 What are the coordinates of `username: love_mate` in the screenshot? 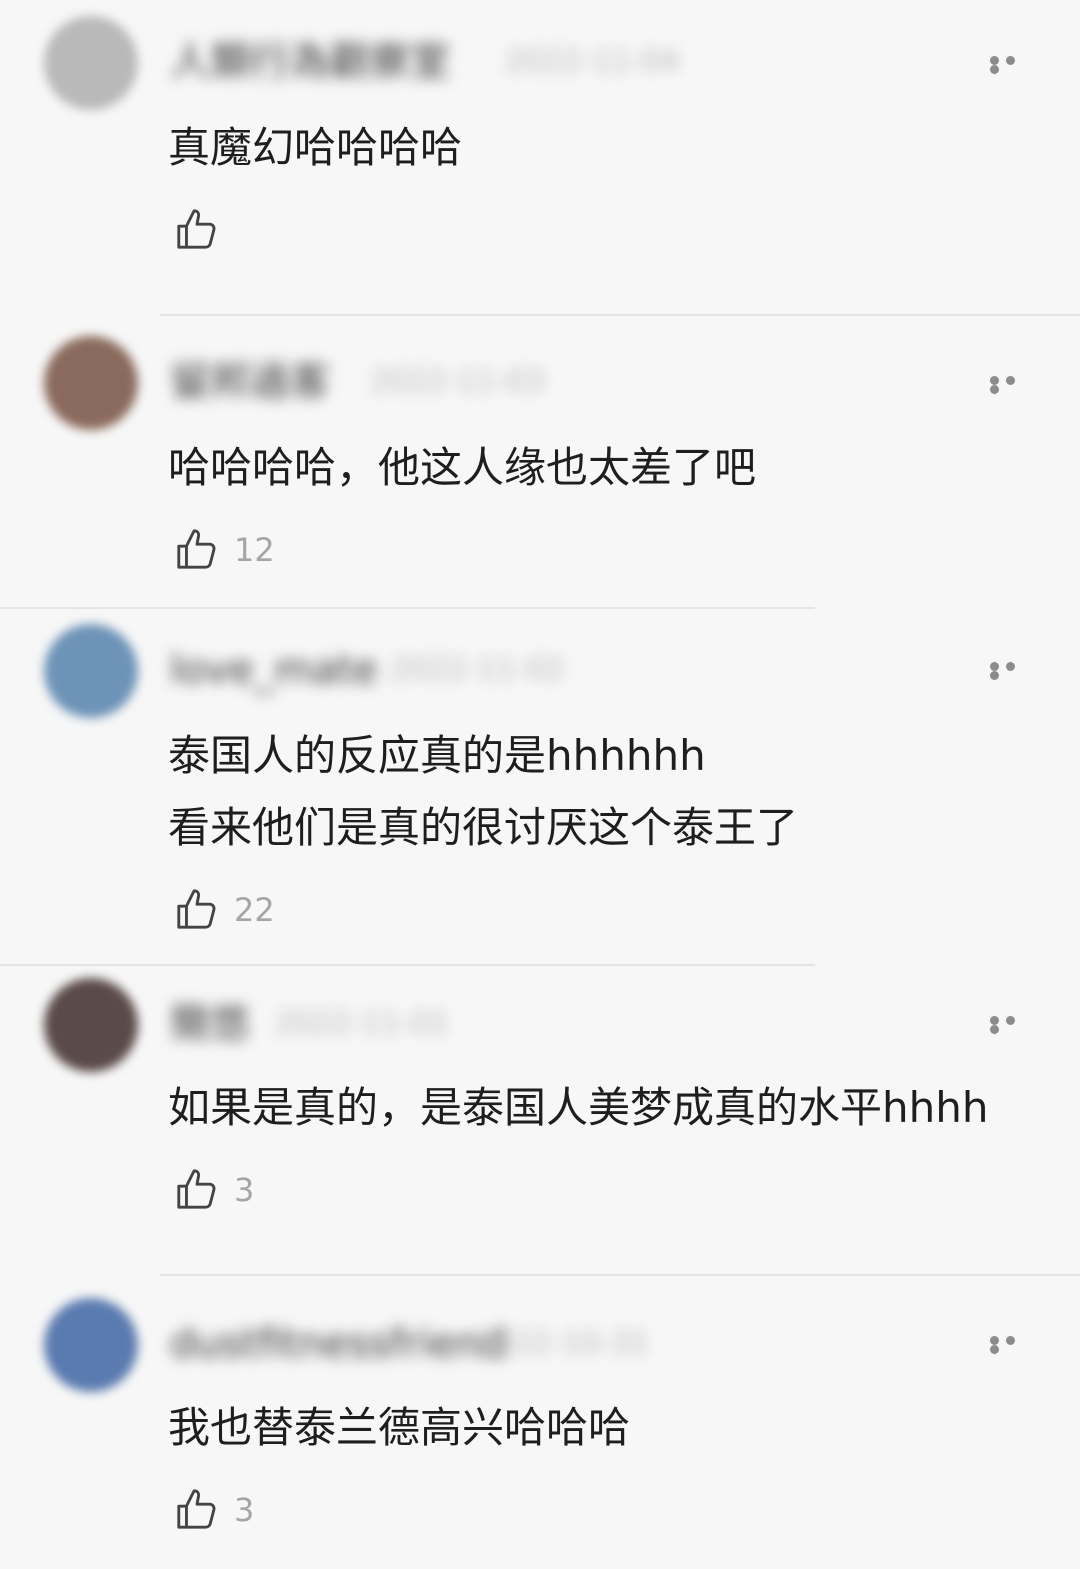 It's located at (274, 670).